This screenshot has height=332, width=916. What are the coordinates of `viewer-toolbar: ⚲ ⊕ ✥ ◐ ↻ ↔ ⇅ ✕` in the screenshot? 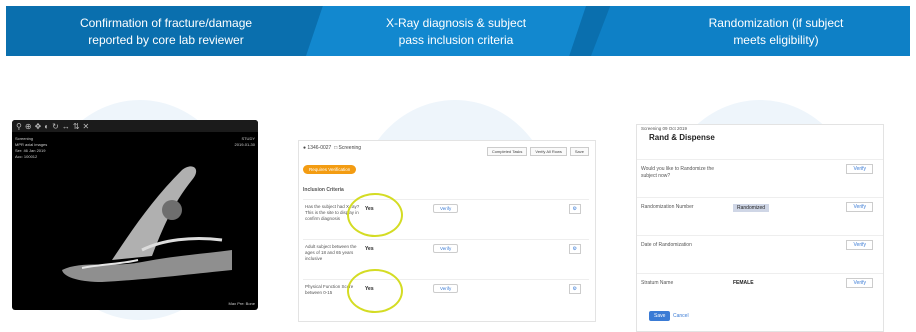 It's located at (135, 126).